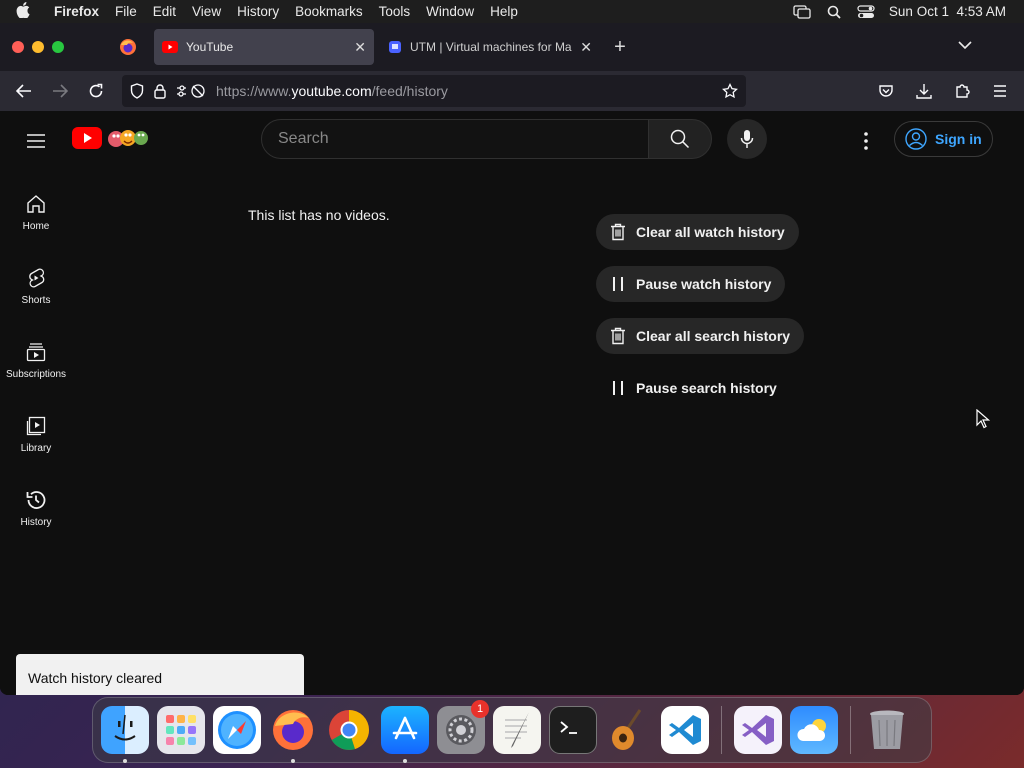 The image size is (1024, 768). Describe the element at coordinates (76, 11) in the screenshot. I see `menubar-app-name: Firefox` at that location.